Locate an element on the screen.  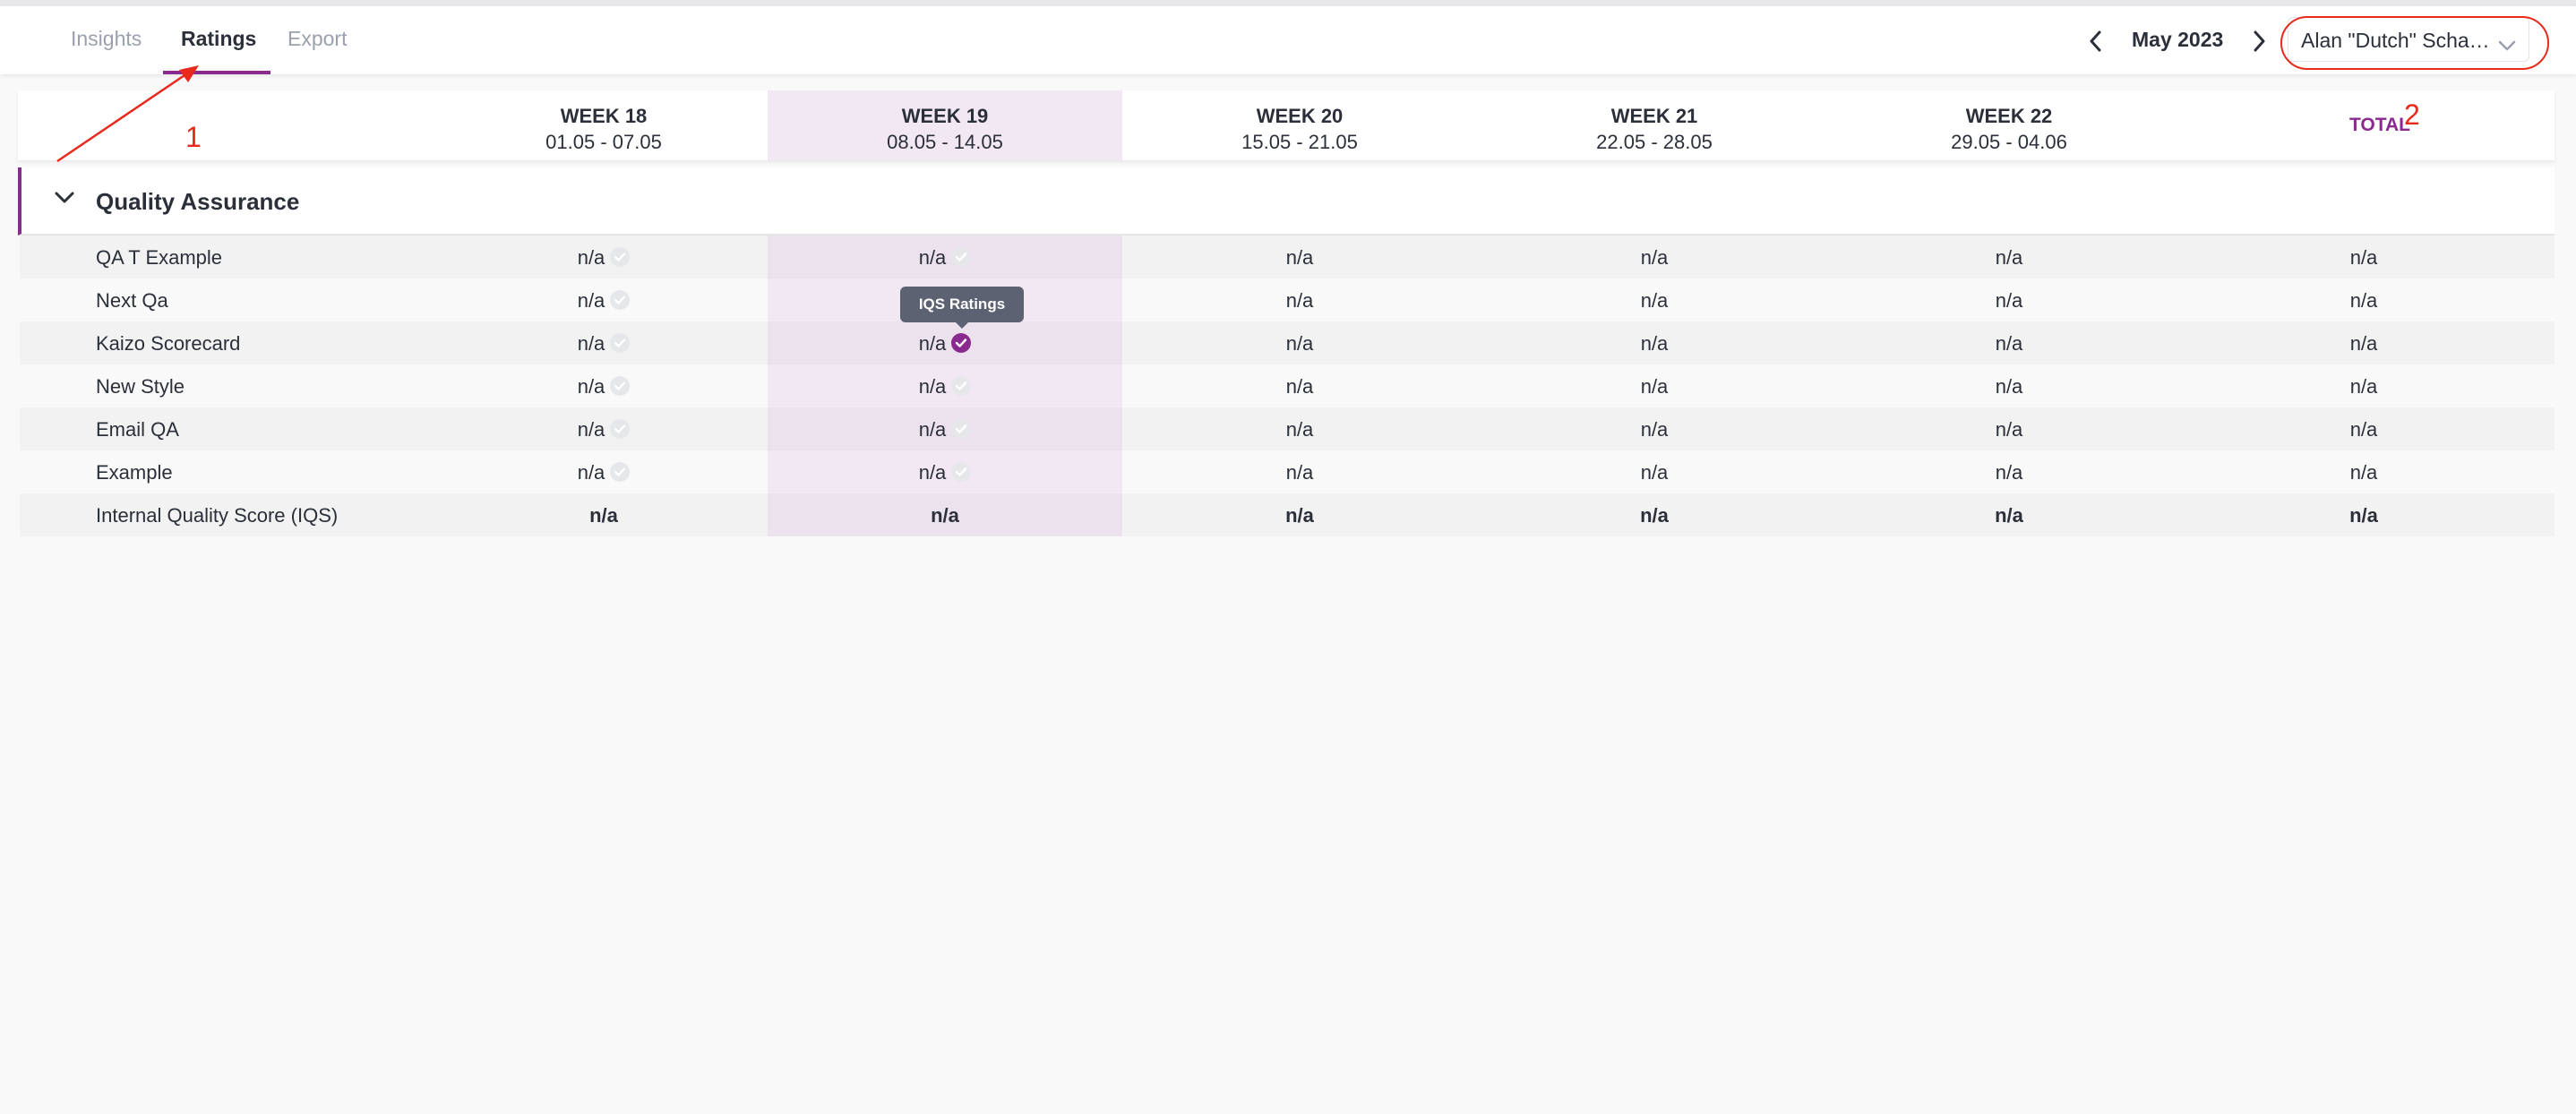
tab-insights: Insights is located at coordinates (106, 39).